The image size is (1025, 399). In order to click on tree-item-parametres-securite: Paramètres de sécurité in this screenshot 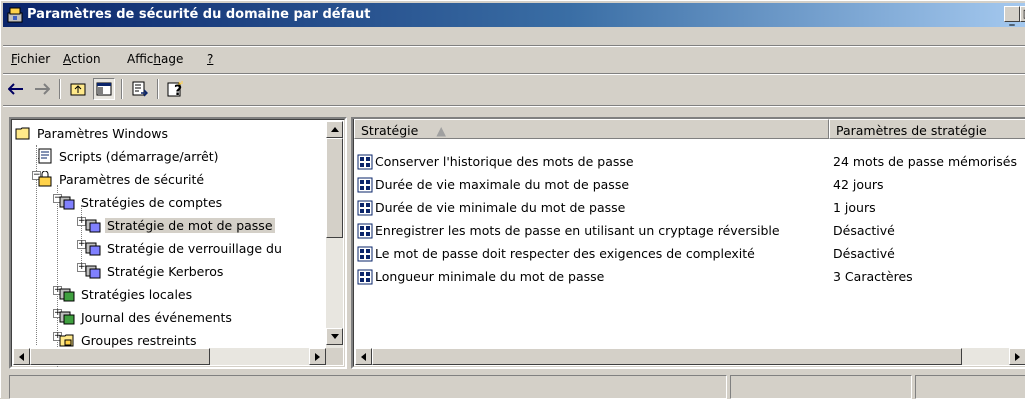, I will do `click(121, 179)`.